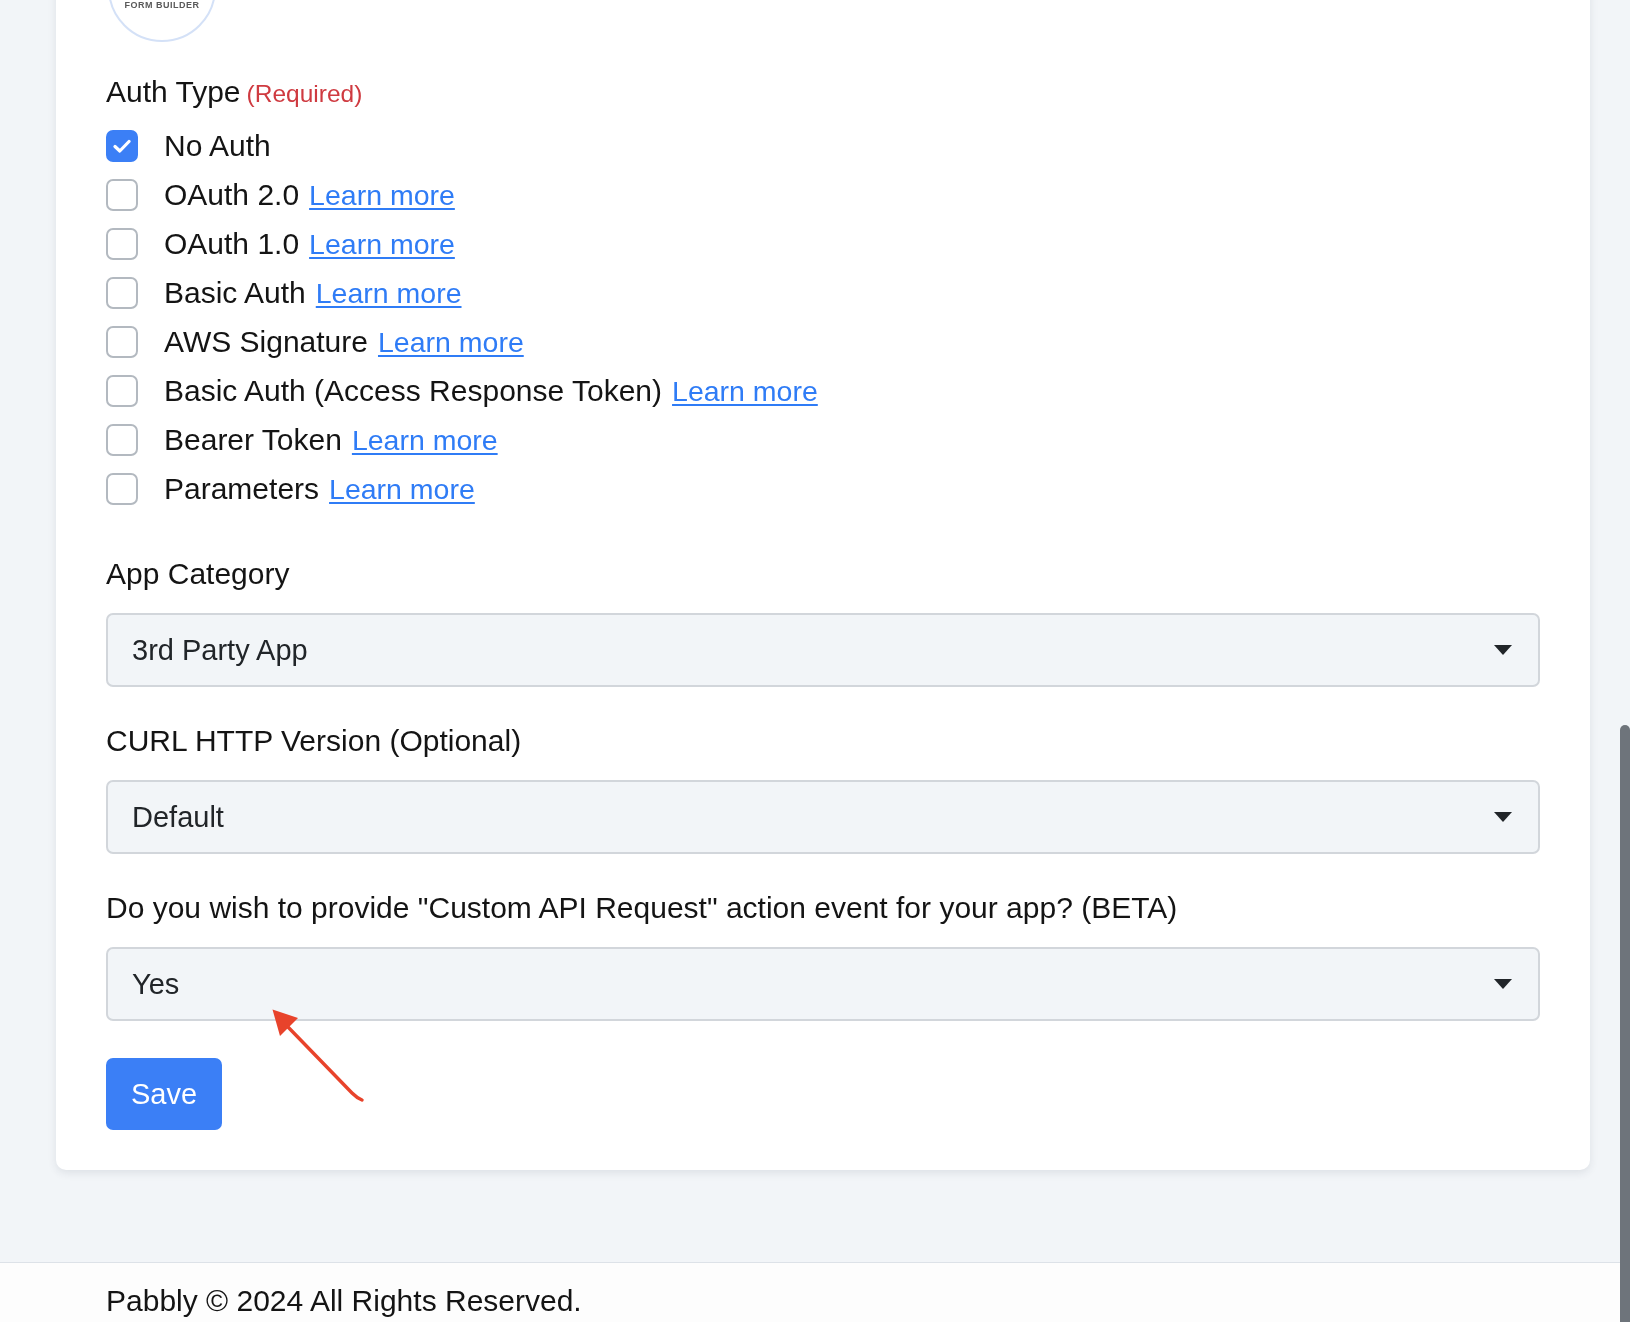 This screenshot has width=1630, height=1322. What do you see at coordinates (344, 1300) in the screenshot?
I see `copyright-text: Pabbly © 2024 All Rights Reserved.` at bounding box center [344, 1300].